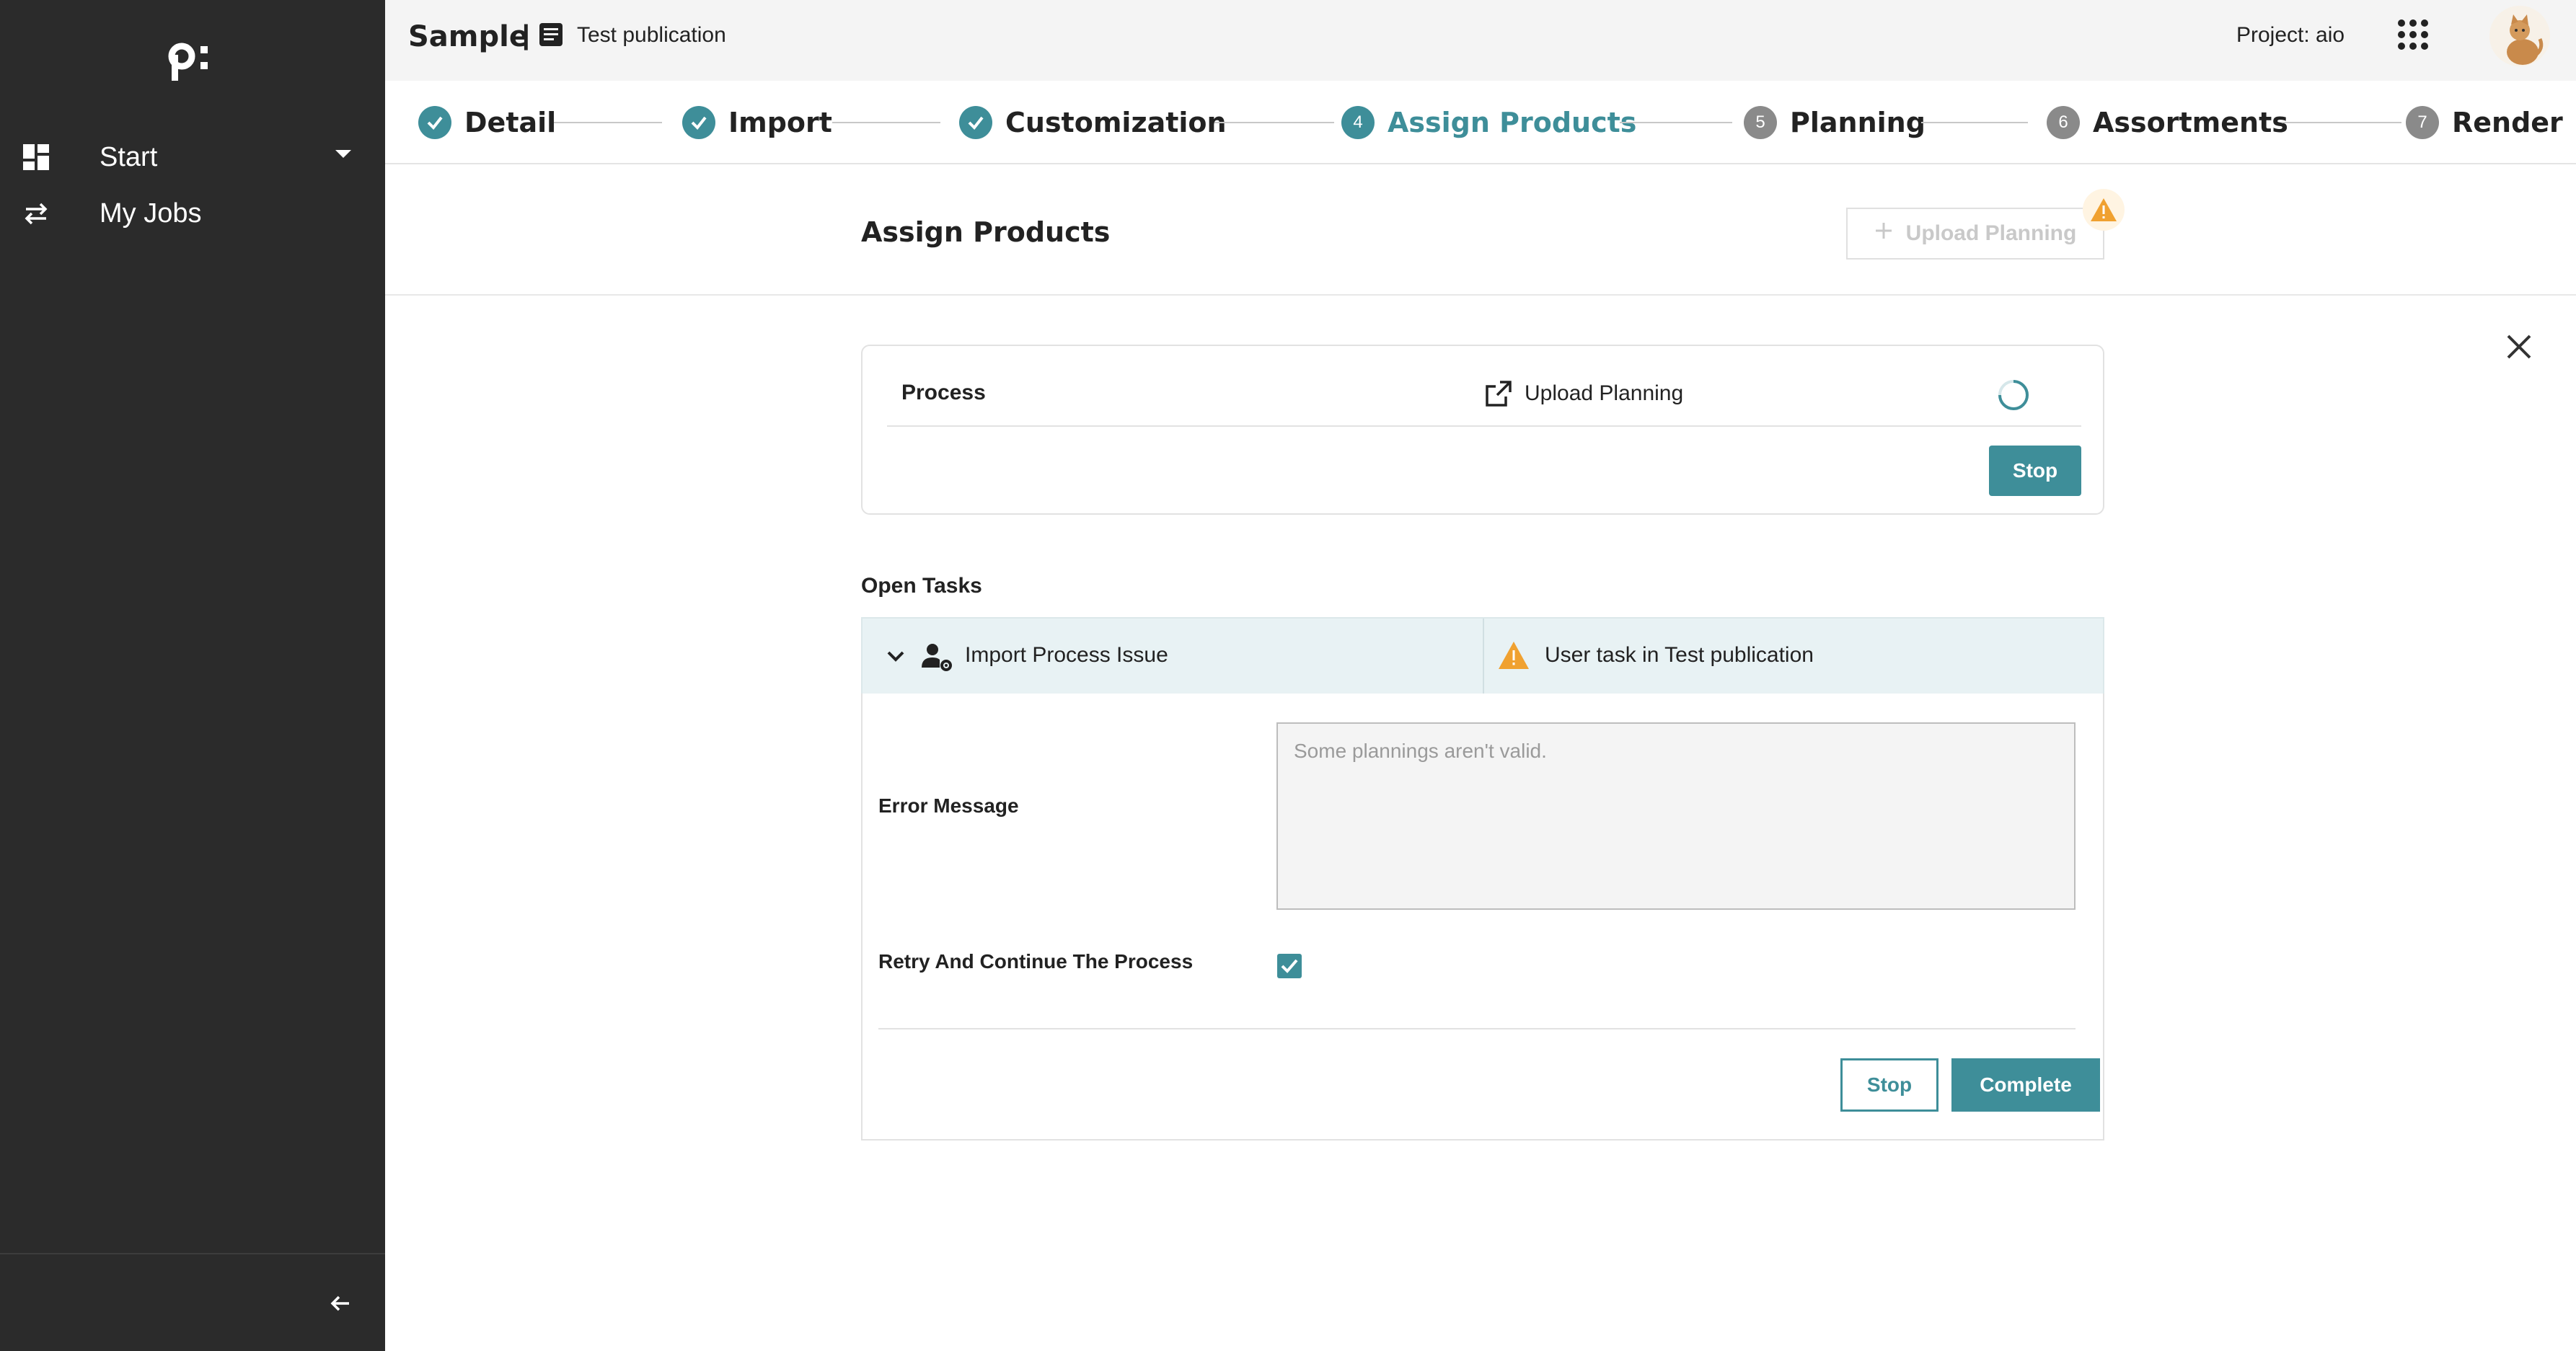 Image resolution: width=2576 pixels, height=1351 pixels. I want to click on project-label: Project: aio, so click(2290, 36).